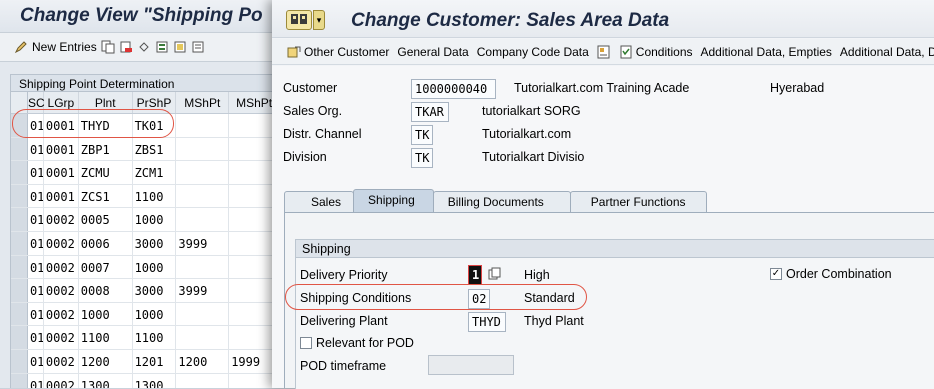 The image size is (934, 389). I want to click on table-row: 01 0001 ZBP1 ZBS1, so click(145, 149).